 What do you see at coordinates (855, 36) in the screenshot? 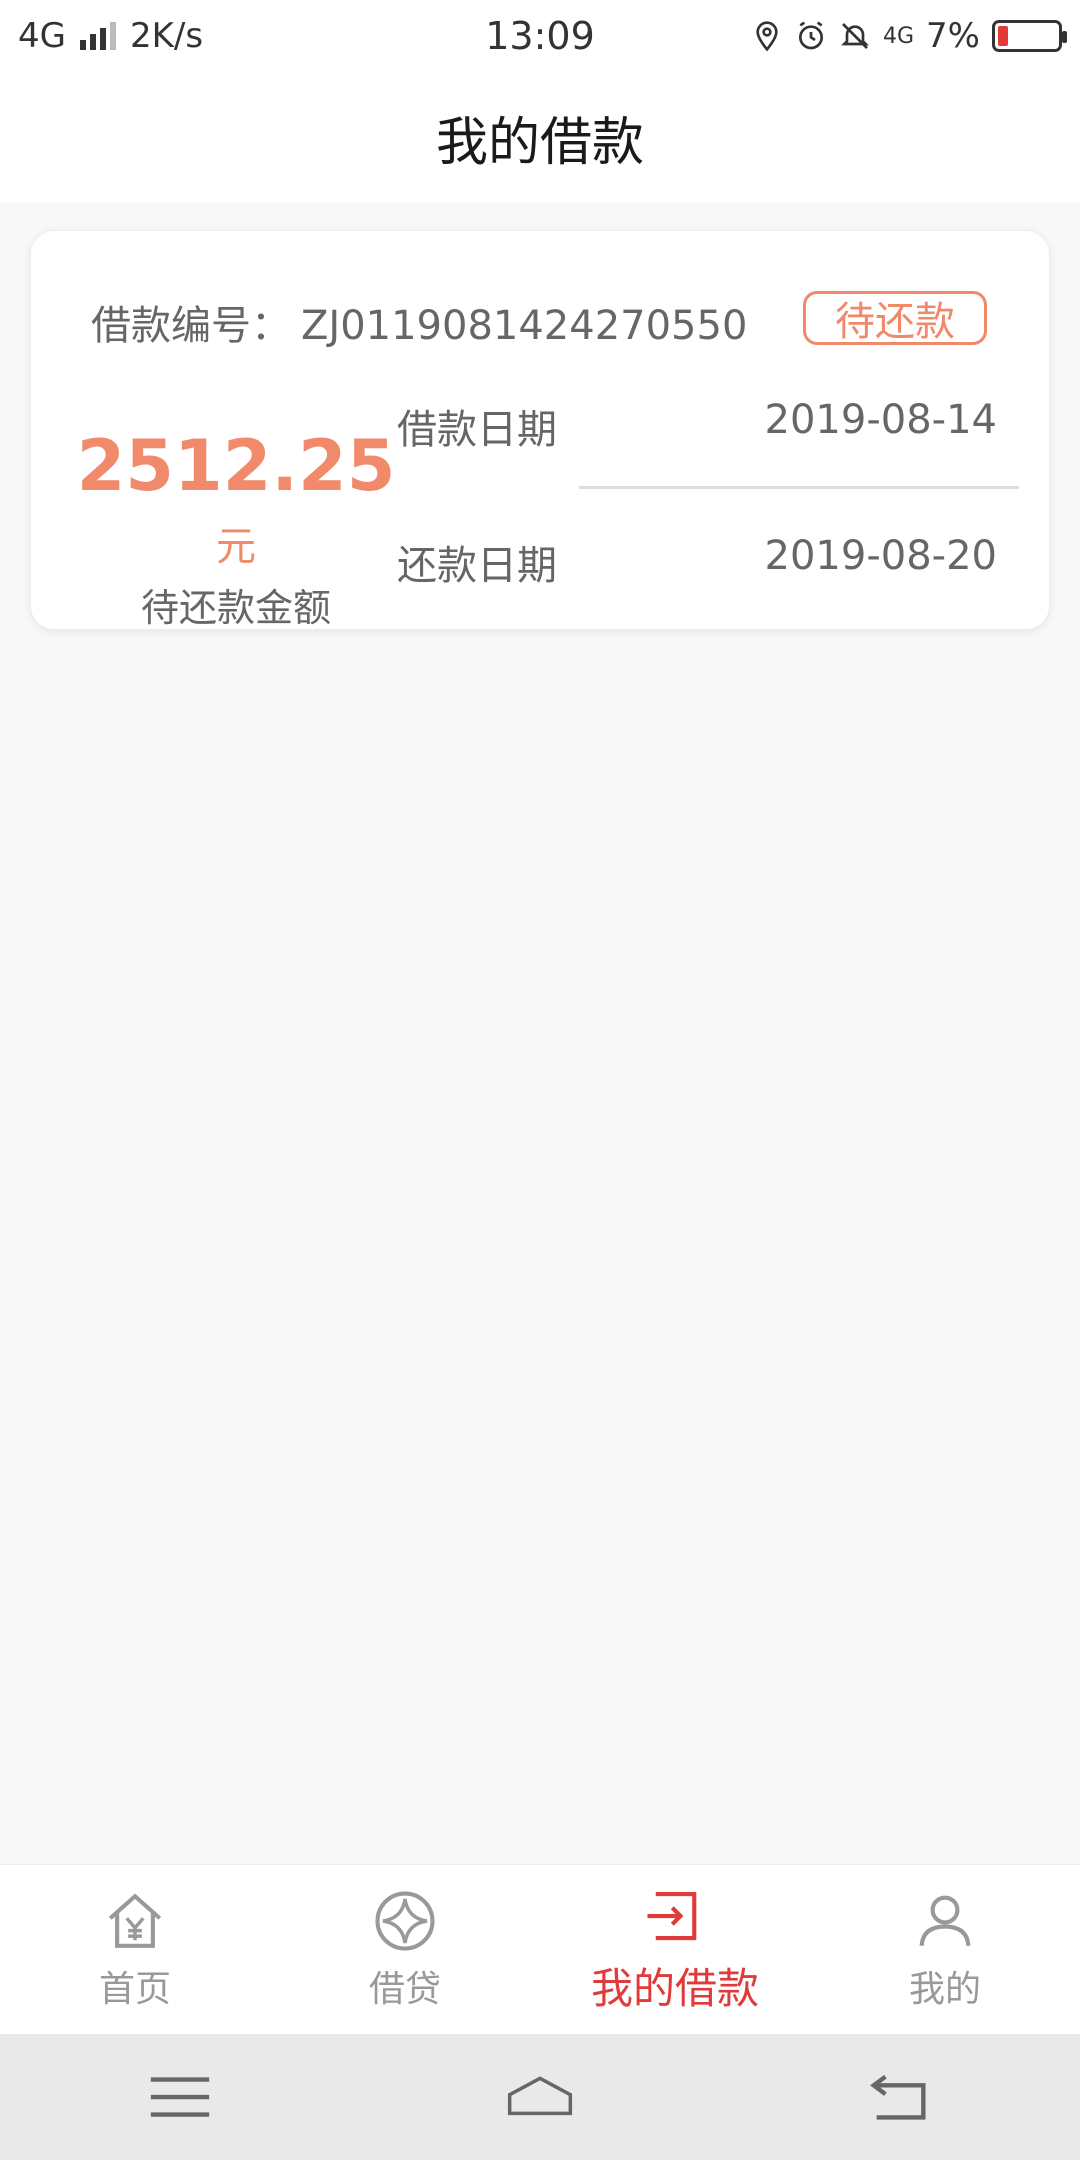
I see `mute-bell-icon` at bounding box center [855, 36].